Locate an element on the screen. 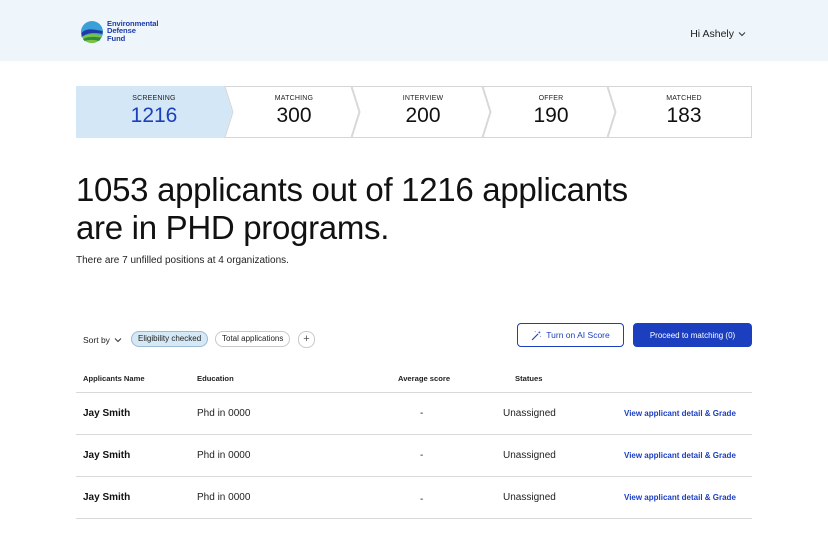 The width and height of the screenshot is (828, 535). column-header-education: Education is located at coordinates (215, 378).